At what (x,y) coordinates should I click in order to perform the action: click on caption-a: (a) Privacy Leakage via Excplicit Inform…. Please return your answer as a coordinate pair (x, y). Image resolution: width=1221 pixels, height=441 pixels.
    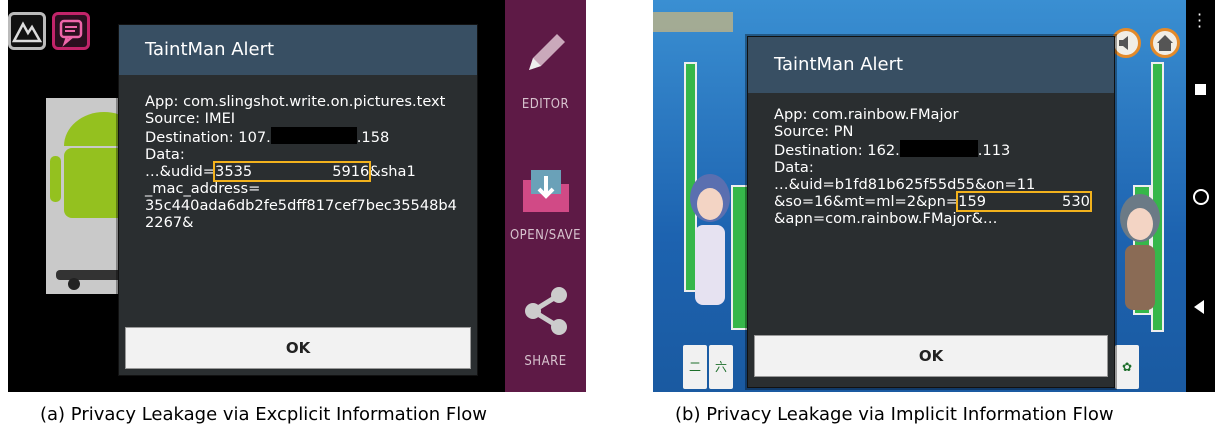
    Looking at the image, I should click on (263, 414).